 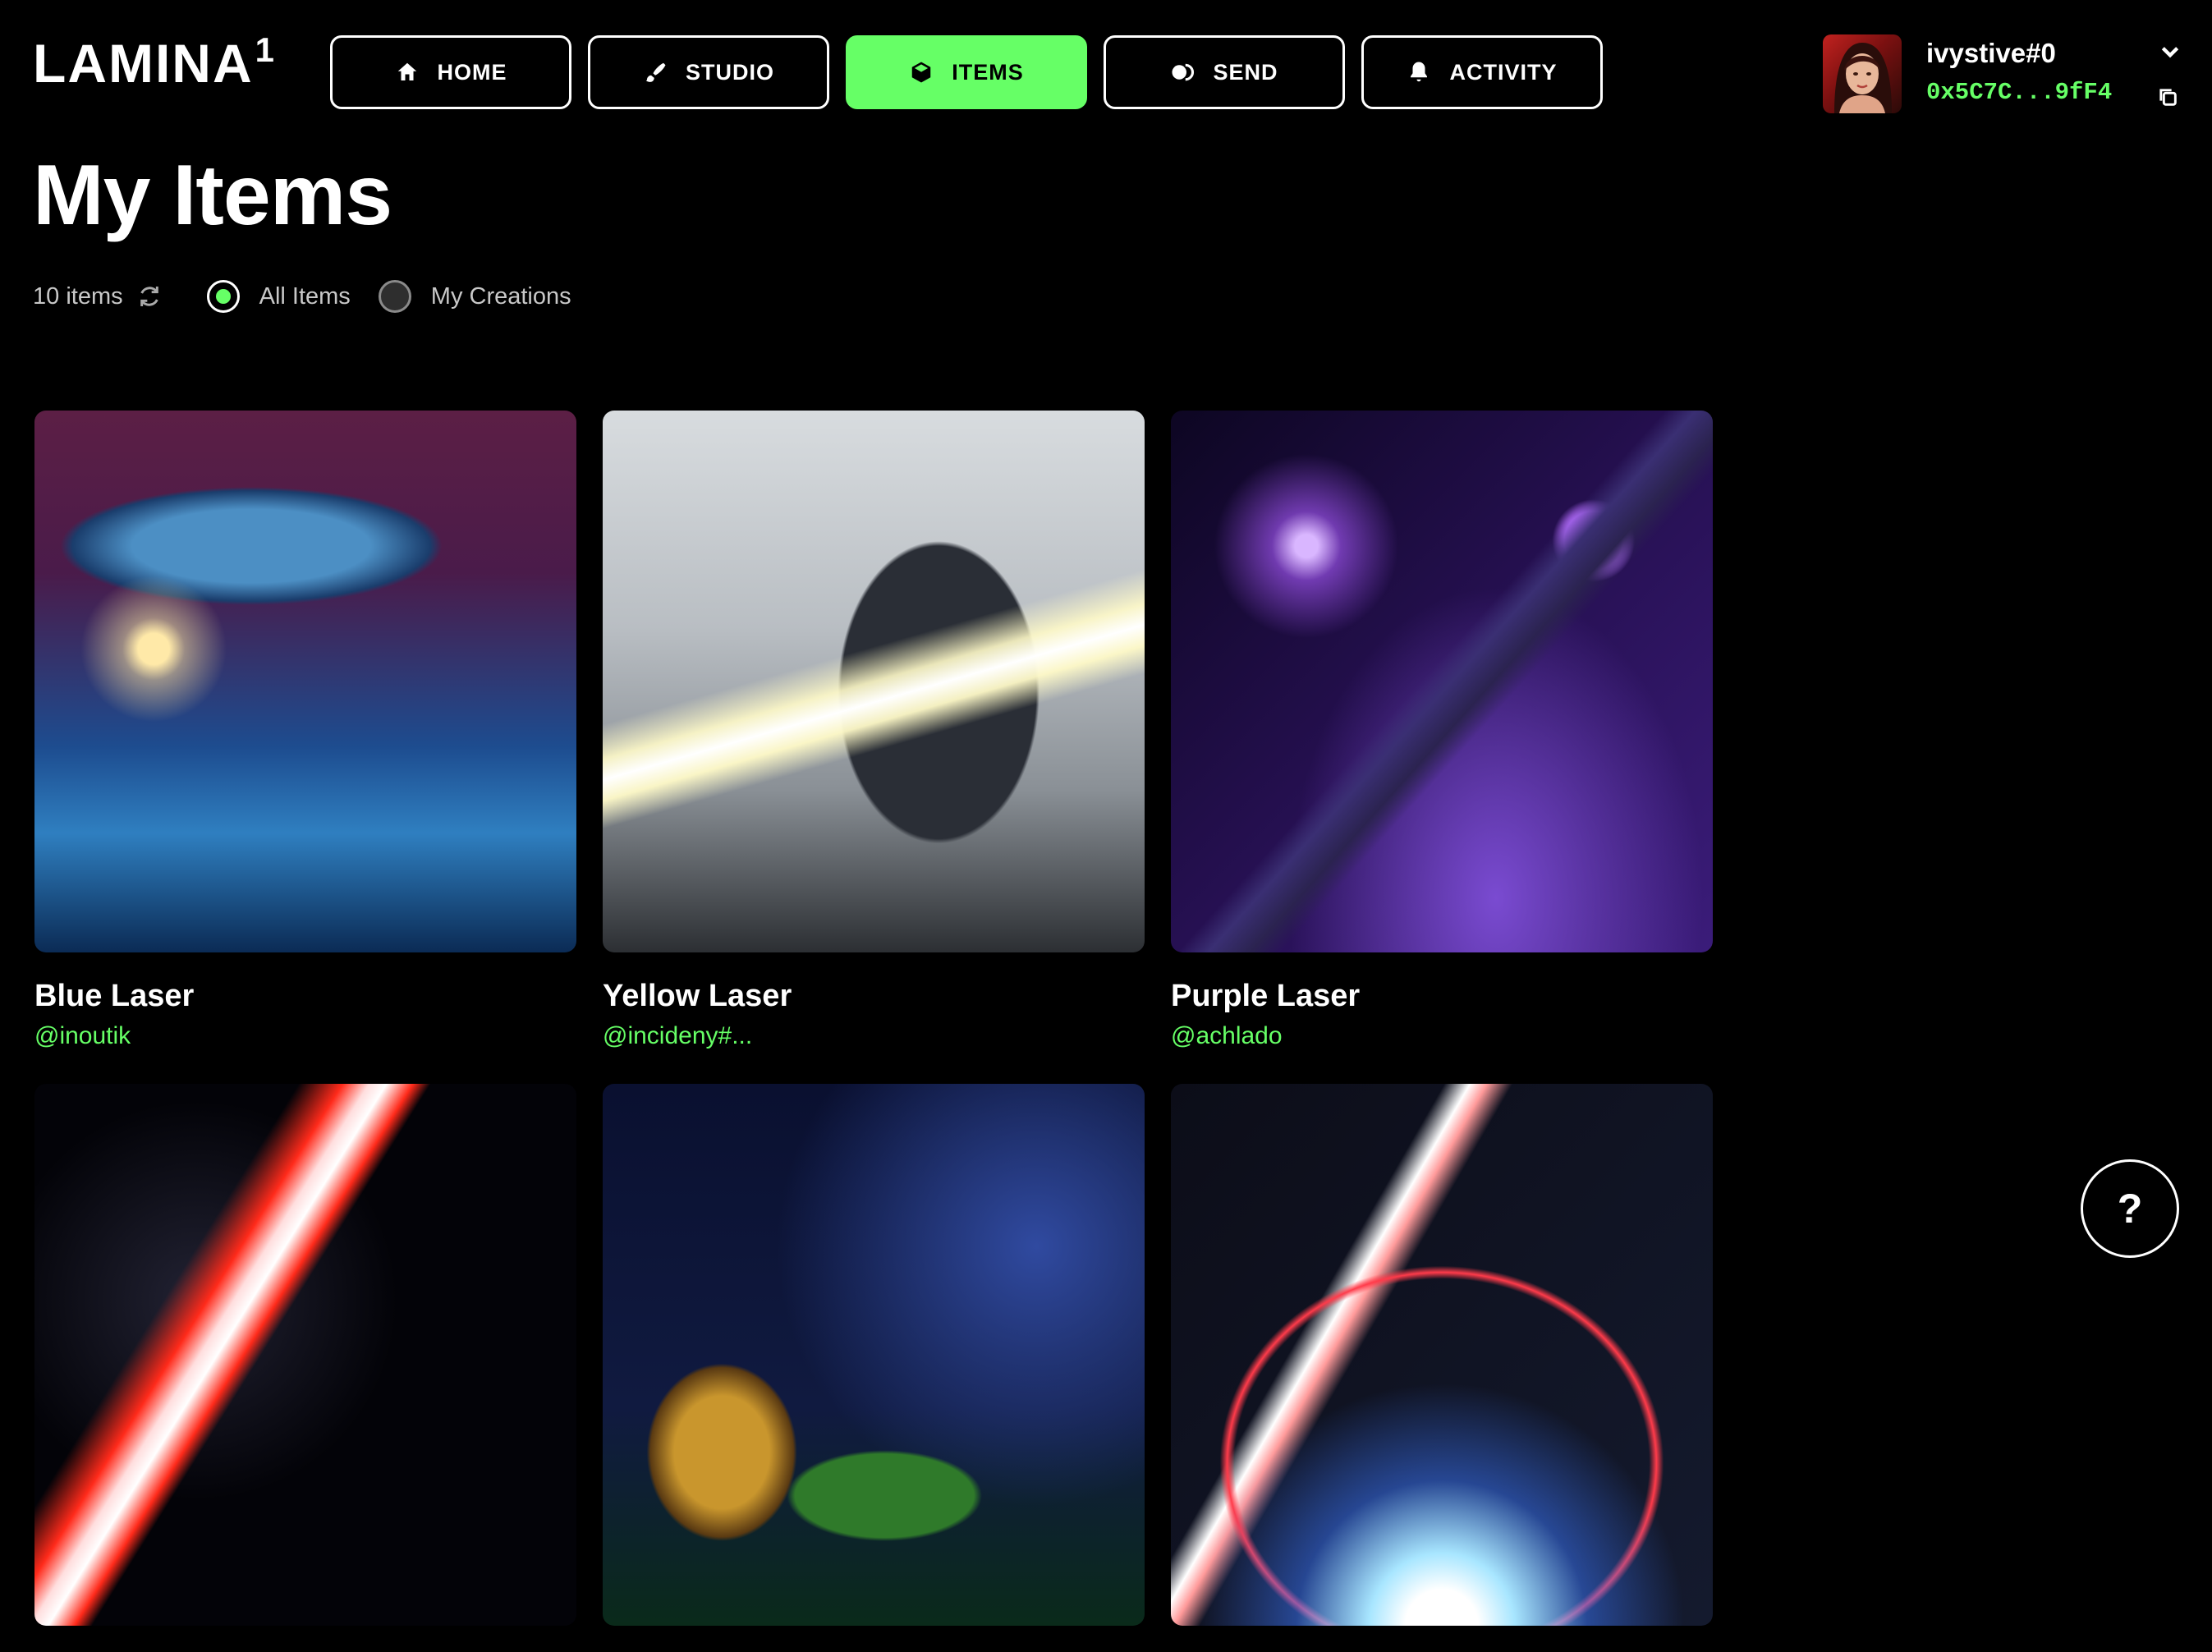 I want to click on page-title: My Items, so click(x=213, y=196).